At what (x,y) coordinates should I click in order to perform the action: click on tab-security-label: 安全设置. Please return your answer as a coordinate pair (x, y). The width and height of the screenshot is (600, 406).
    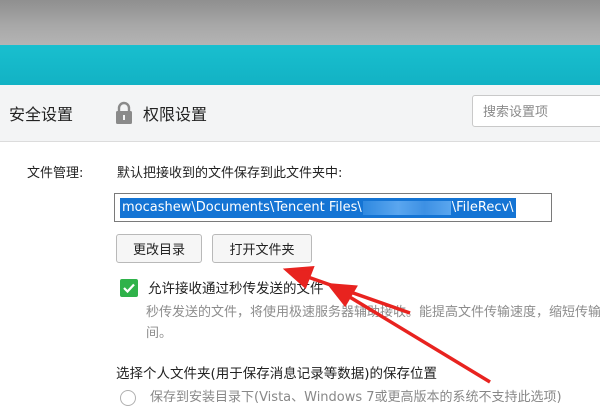
    Looking at the image, I should click on (41, 114).